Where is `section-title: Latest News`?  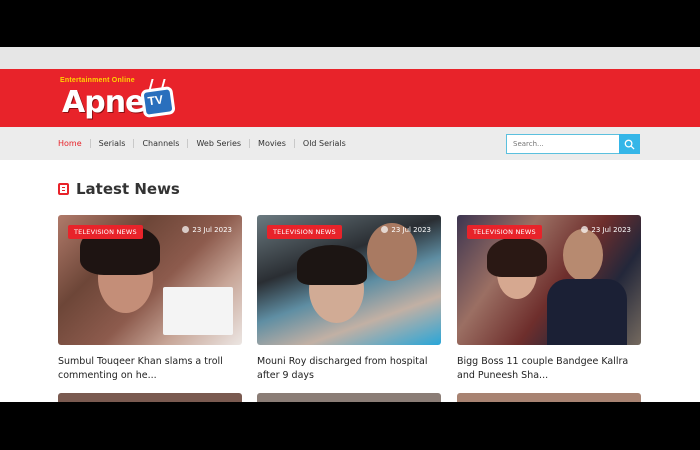
section-title: Latest News is located at coordinates (128, 189).